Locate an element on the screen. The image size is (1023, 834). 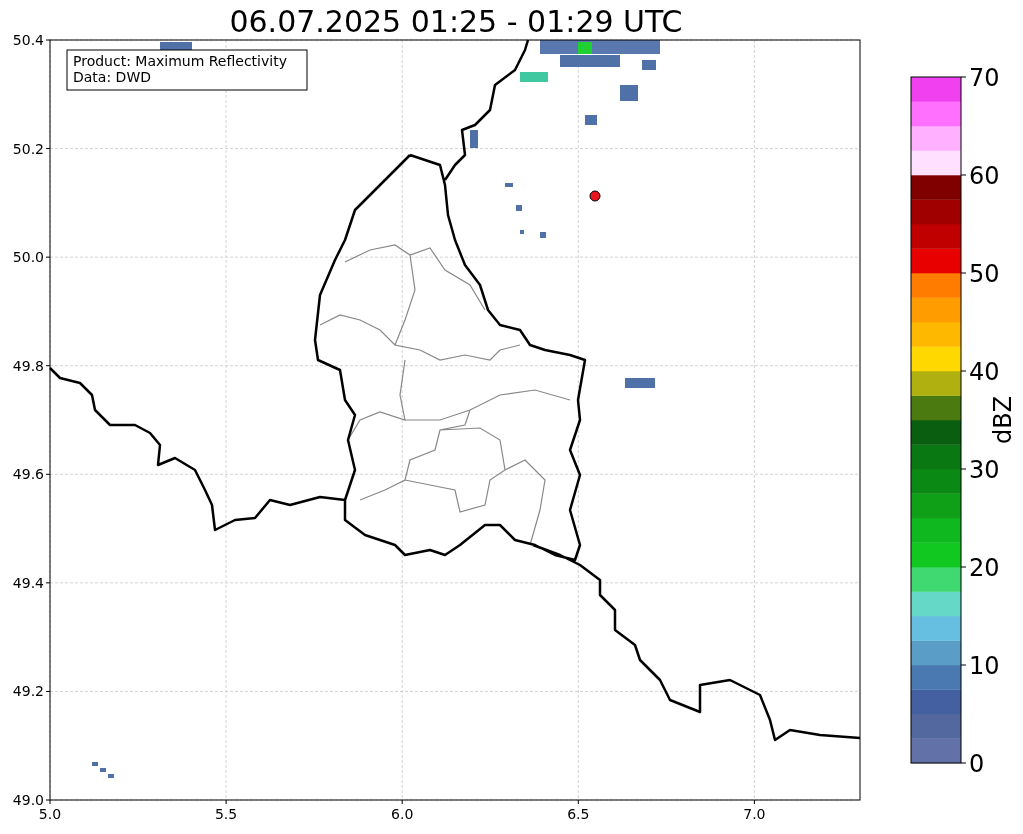
plot-title: 06.07.2025 01:25 - 01:29 UTC is located at coordinates (456, 21).